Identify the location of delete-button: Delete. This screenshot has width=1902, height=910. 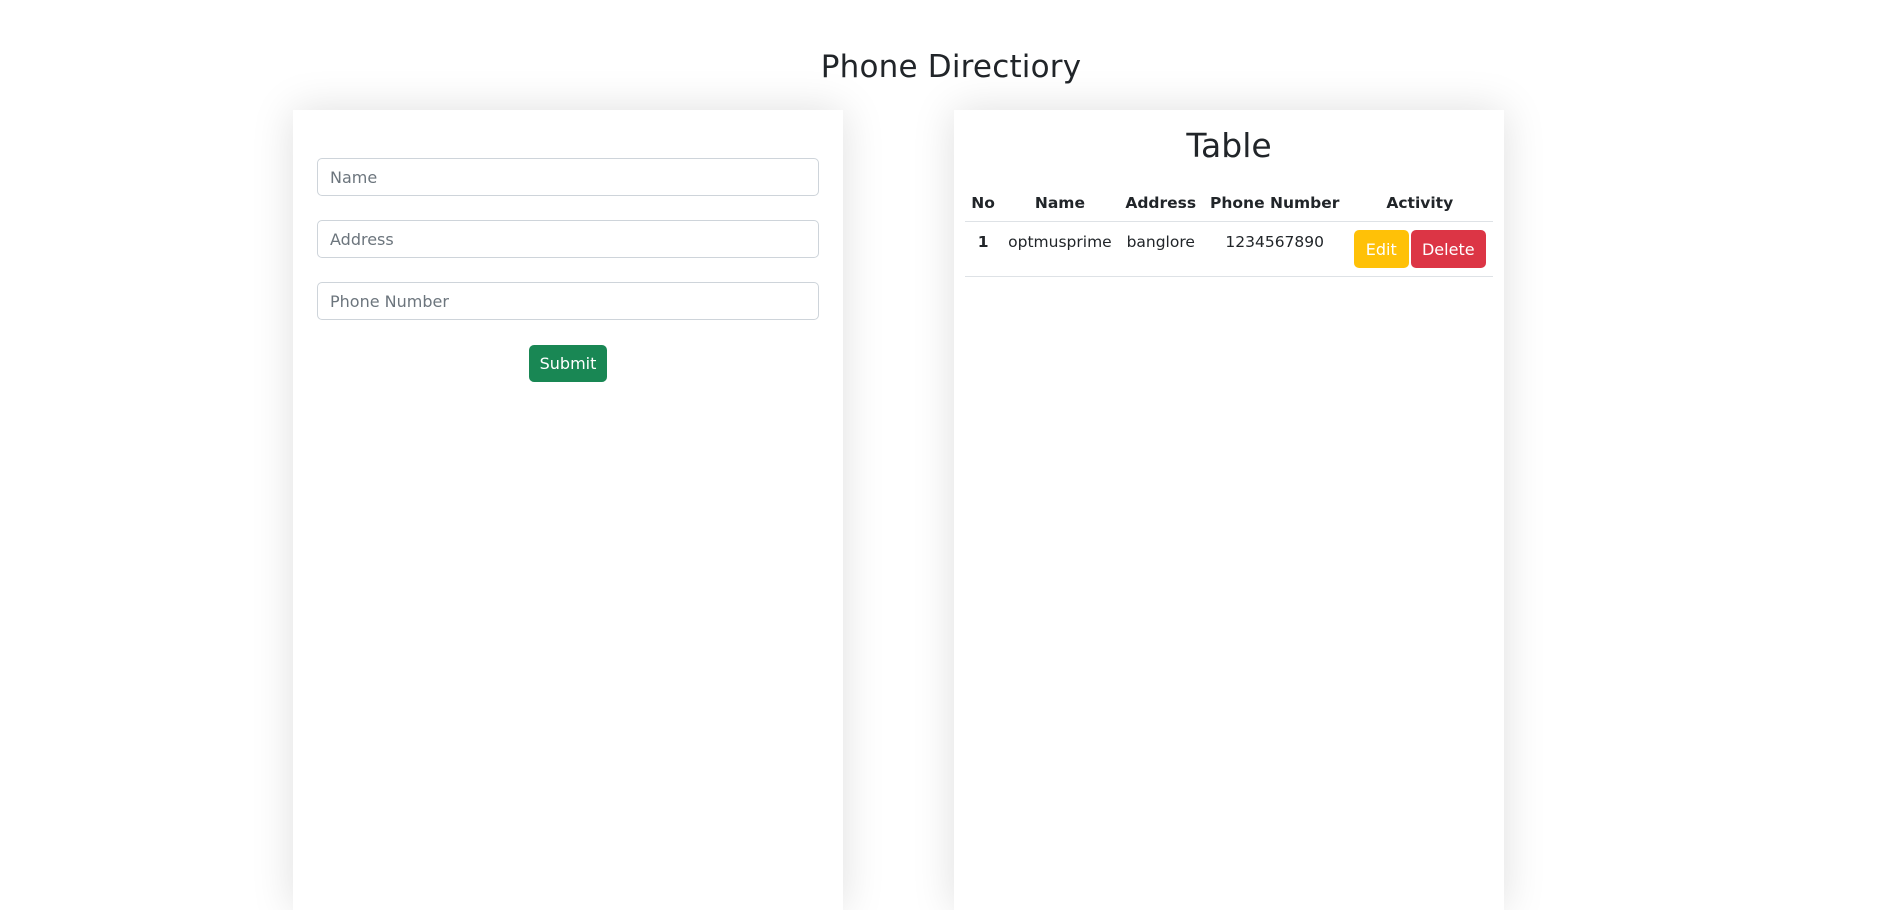
(1448, 249).